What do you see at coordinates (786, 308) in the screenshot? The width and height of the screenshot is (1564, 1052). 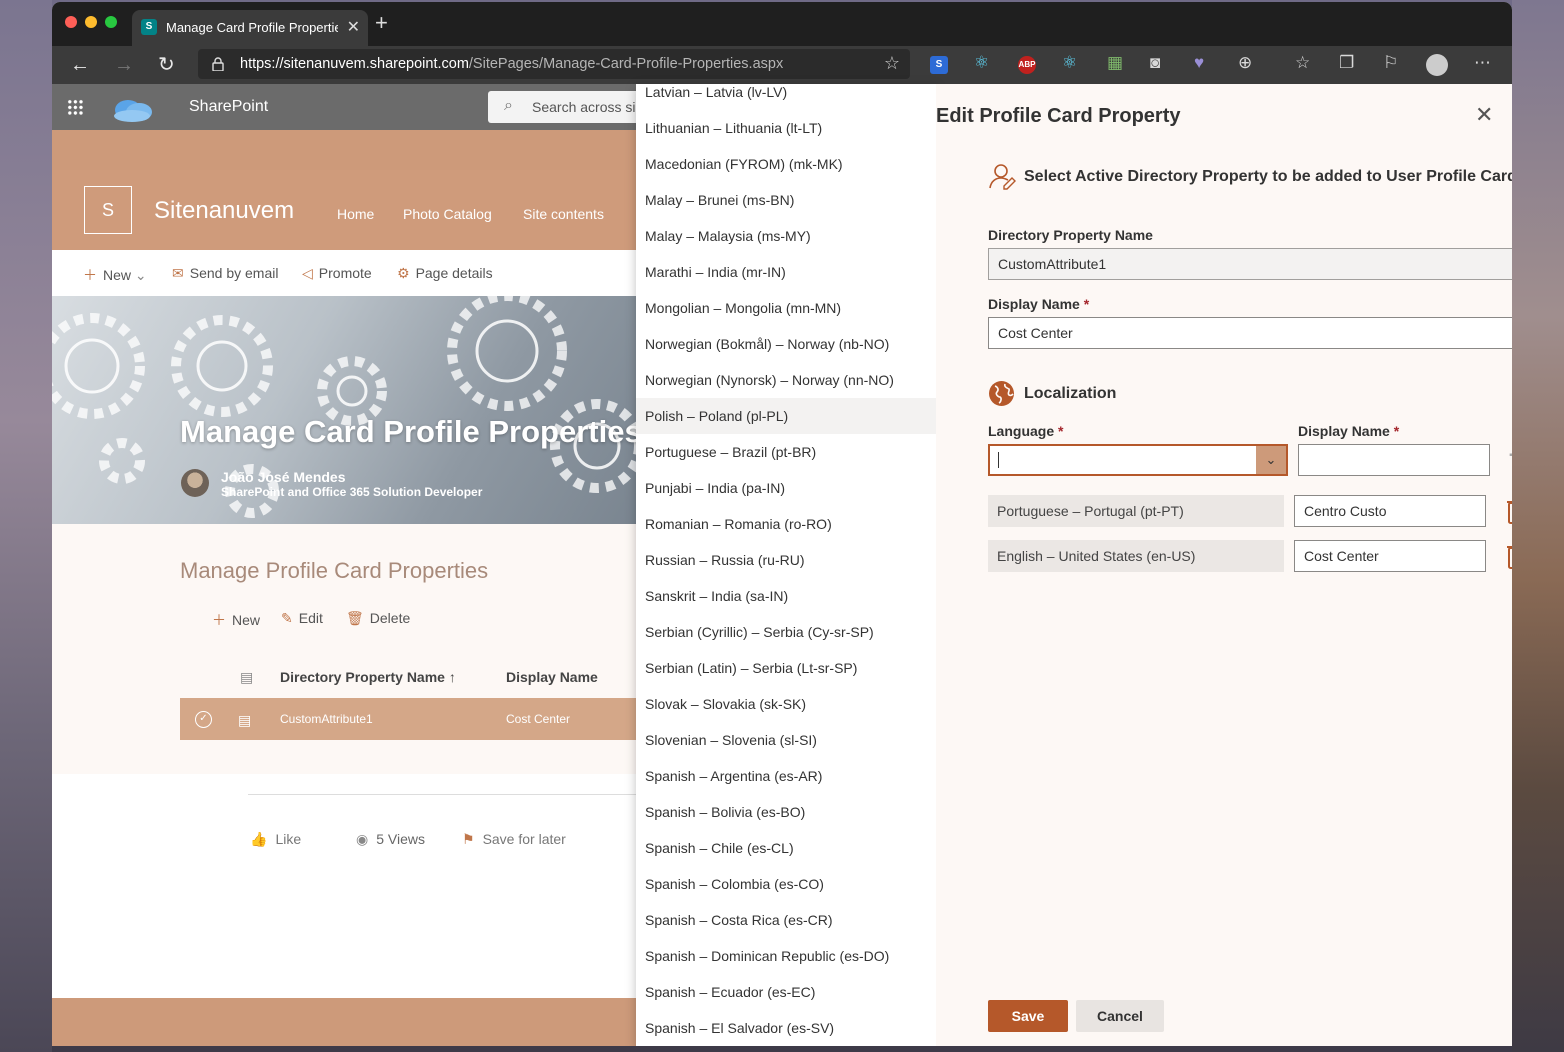 I see `language-option: Mongolian – Mongolia (mn-MN)` at bounding box center [786, 308].